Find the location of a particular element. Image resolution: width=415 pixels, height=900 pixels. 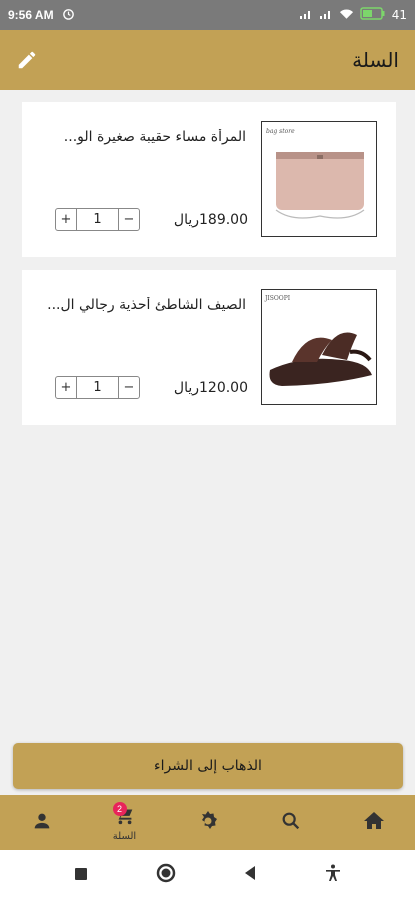

home-circle-icon is located at coordinates (166, 875).